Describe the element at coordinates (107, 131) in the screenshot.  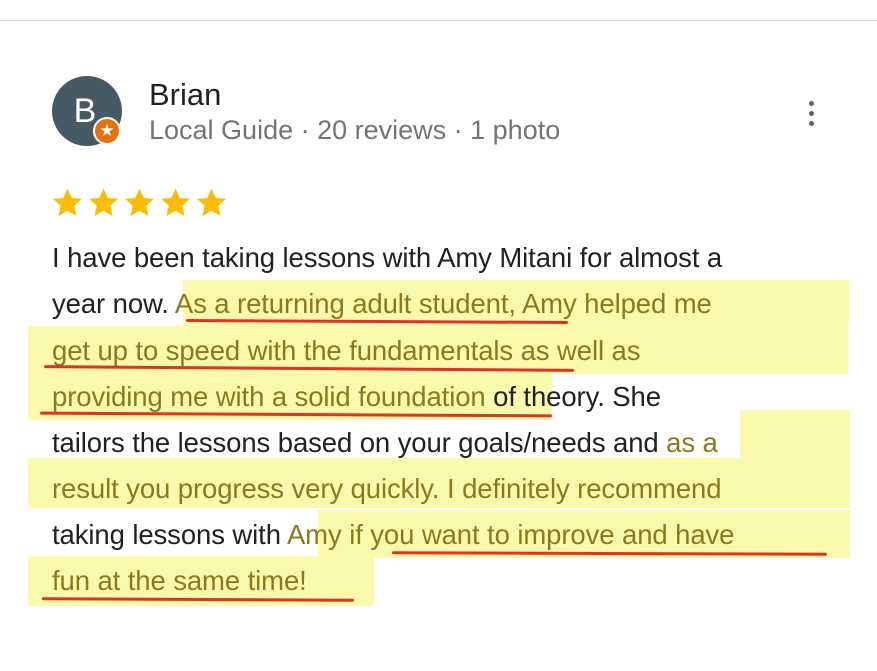
I see `star-badge-icon: ★` at that location.